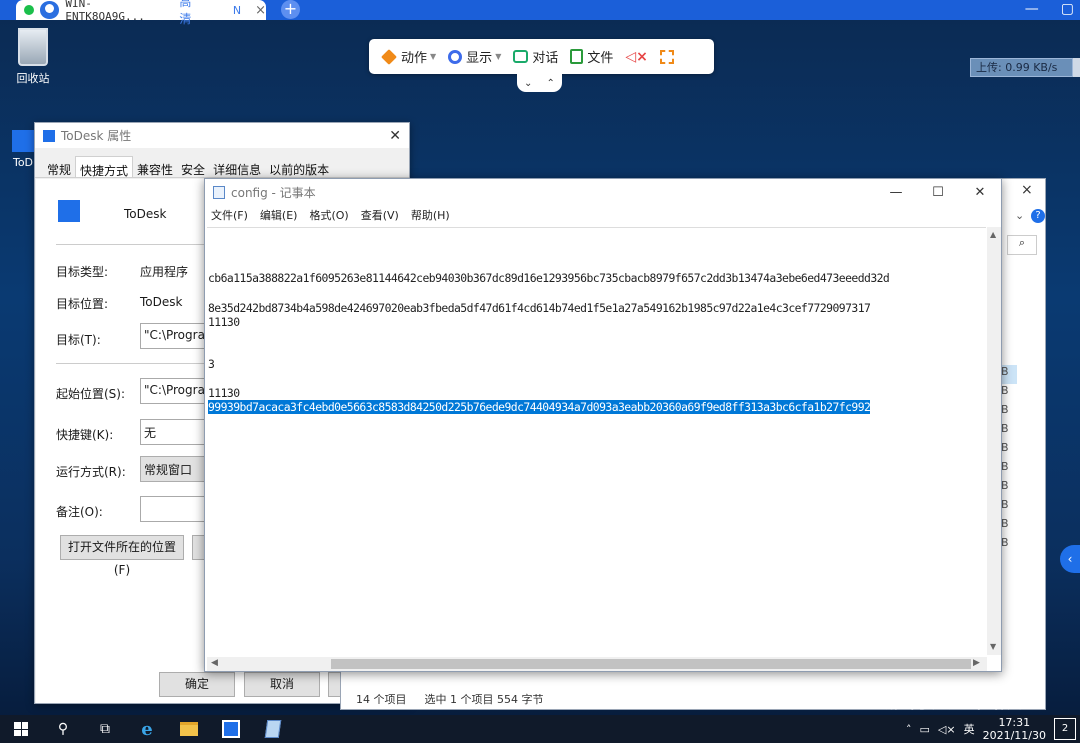 Image resolution: width=1080 pixels, height=743 pixels. Describe the element at coordinates (229, 215) in the screenshot. I see `menu-file: 文件(F)` at that location.